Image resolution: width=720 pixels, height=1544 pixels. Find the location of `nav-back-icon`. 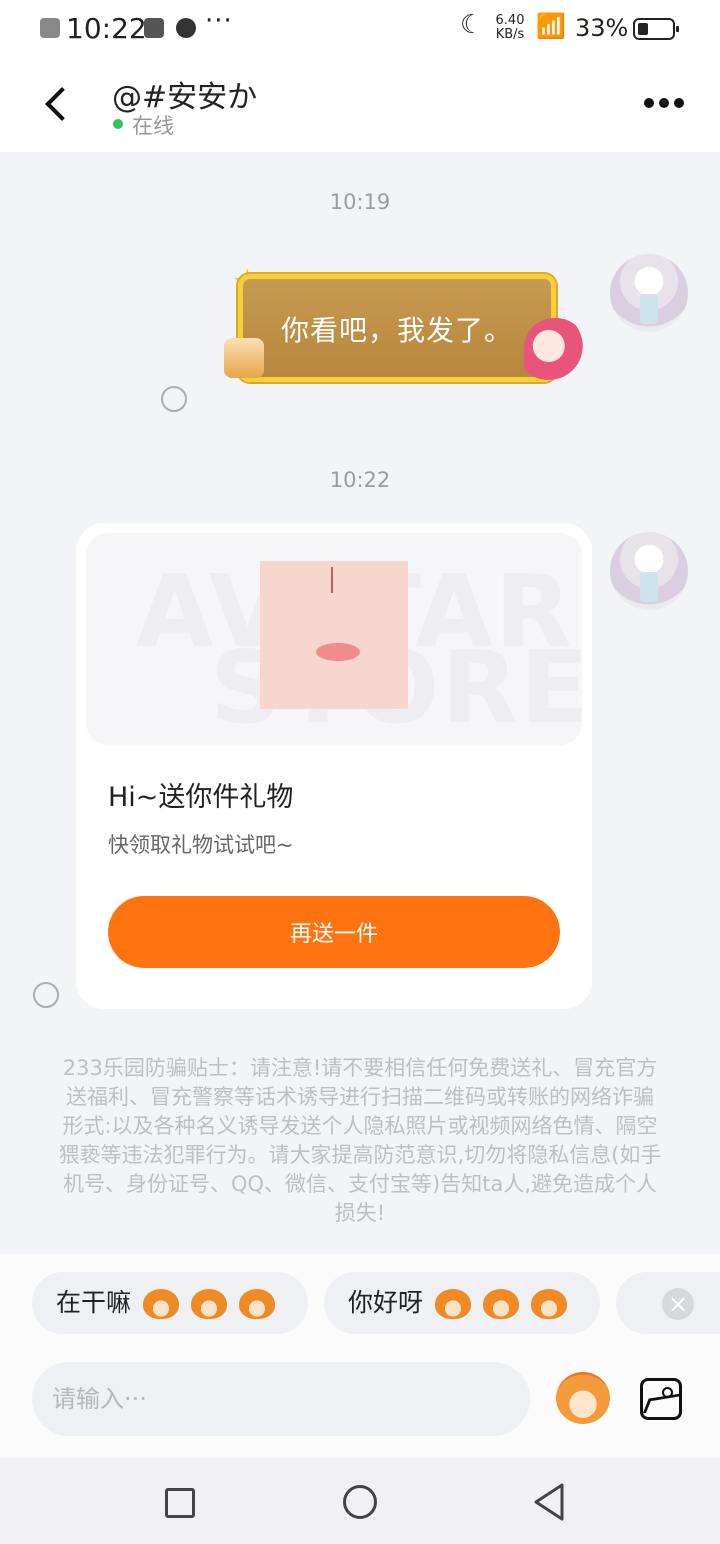

nav-back-icon is located at coordinates (549, 1502).